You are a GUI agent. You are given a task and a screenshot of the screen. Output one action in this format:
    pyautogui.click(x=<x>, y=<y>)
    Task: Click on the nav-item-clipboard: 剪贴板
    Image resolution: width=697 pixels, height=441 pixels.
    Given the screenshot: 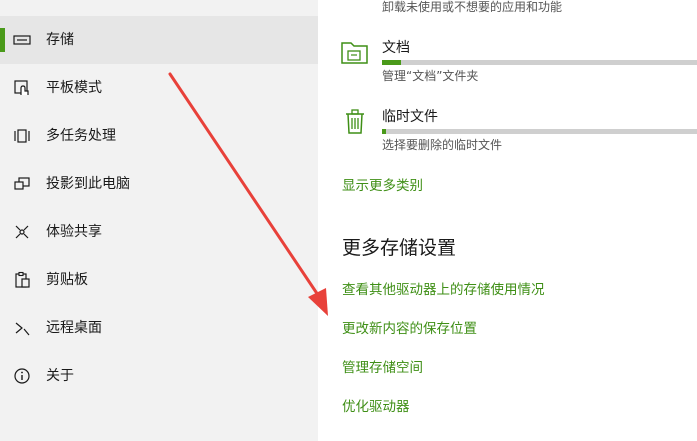 What is the action you would take?
    pyautogui.click(x=159, y=280)
    